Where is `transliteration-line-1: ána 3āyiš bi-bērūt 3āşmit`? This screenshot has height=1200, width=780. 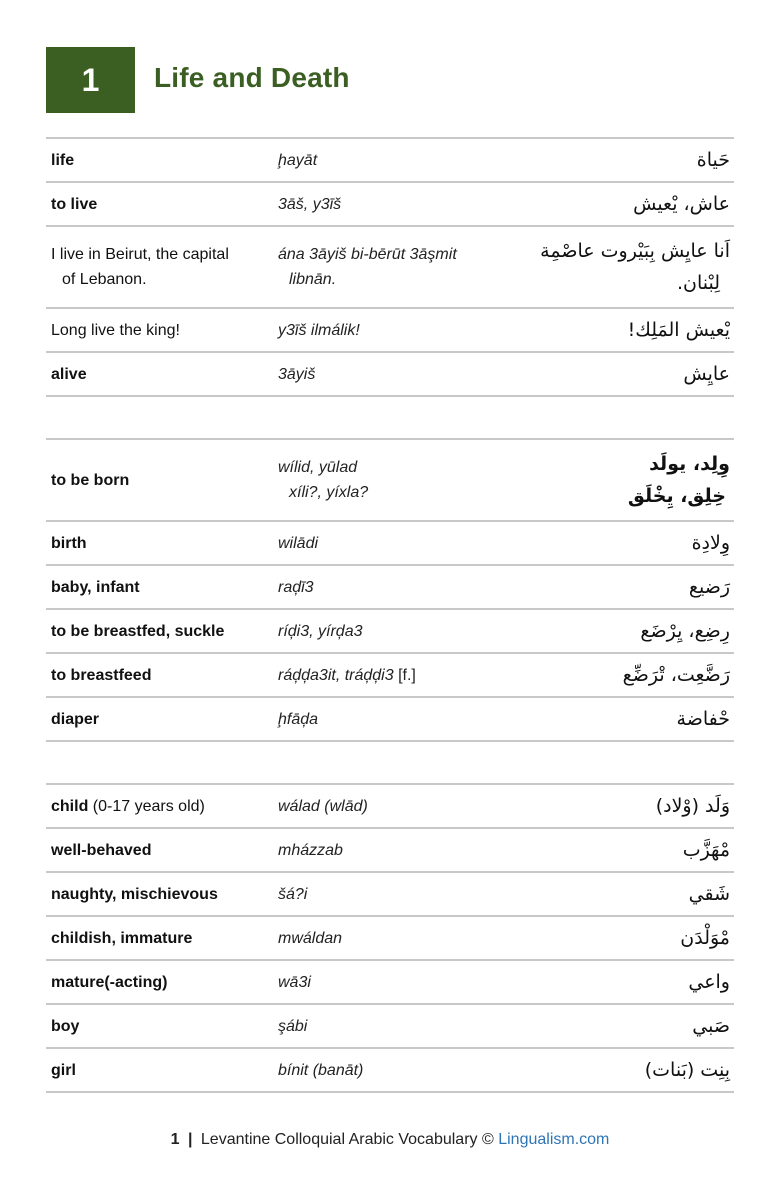
transliteration-line-1: ána 3āyiš bi-bērūt 3āşmit is located at coordinates (367, 254).